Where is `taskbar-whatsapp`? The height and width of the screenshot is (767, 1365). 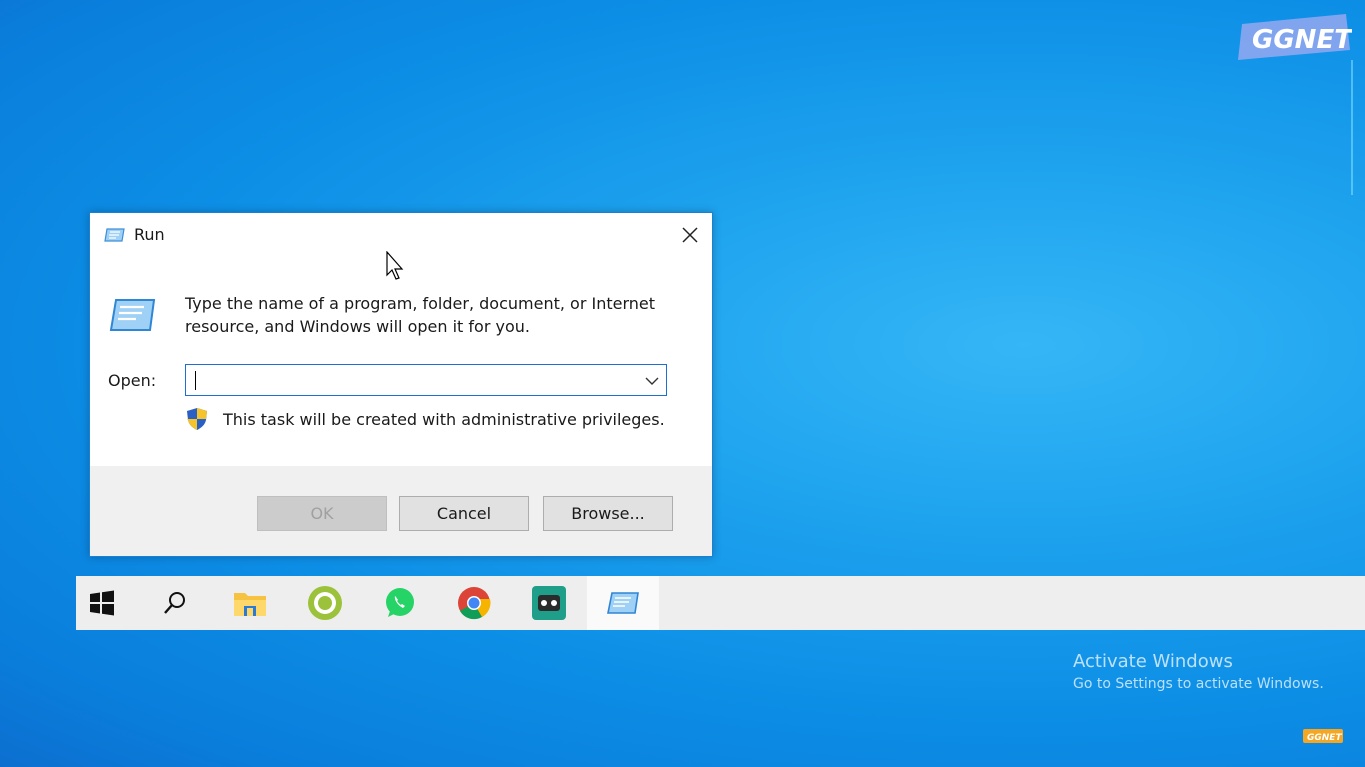 taskbar-whatsapp is located at coordinates (400, 603).